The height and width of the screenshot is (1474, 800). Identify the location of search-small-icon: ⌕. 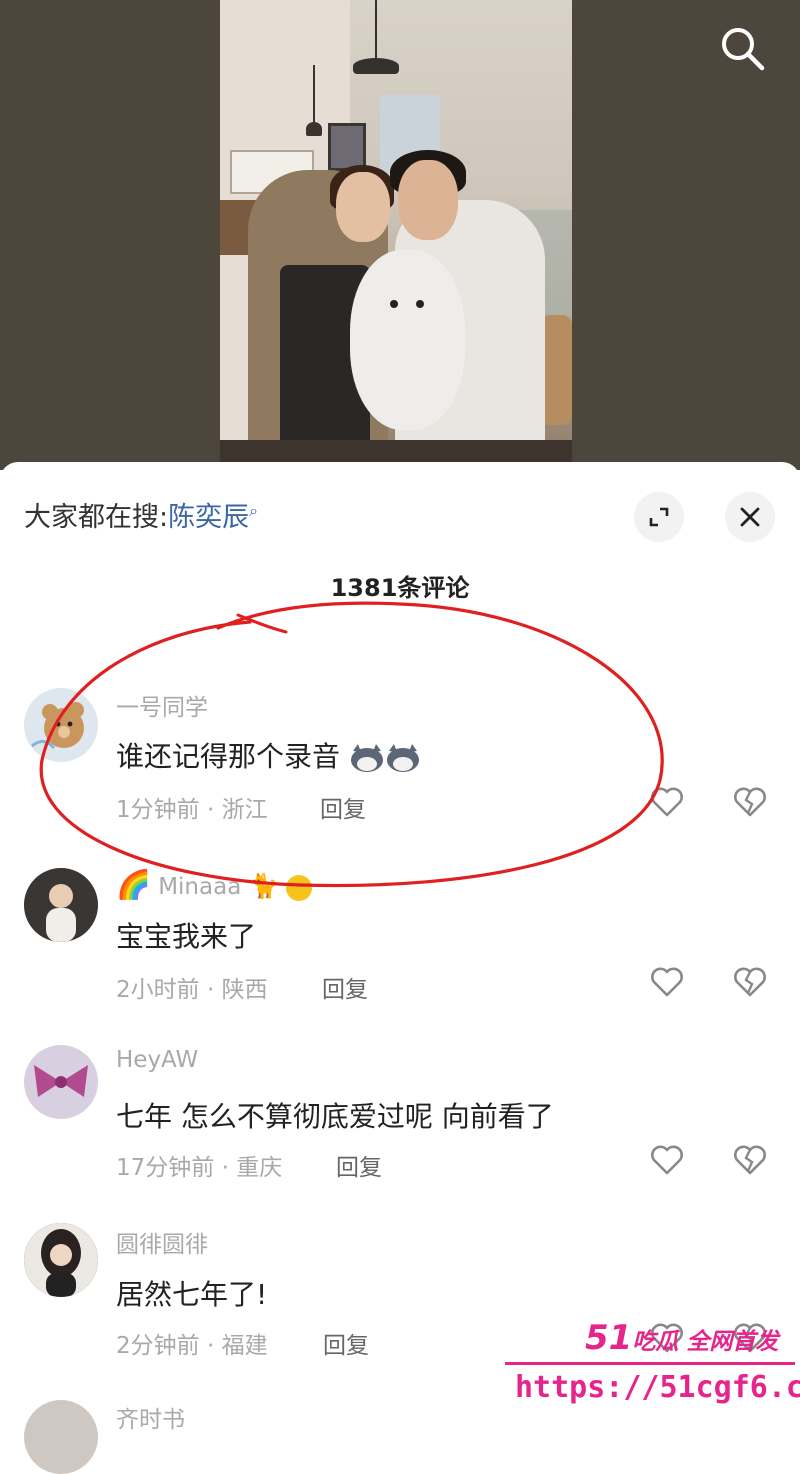
(254, 510).